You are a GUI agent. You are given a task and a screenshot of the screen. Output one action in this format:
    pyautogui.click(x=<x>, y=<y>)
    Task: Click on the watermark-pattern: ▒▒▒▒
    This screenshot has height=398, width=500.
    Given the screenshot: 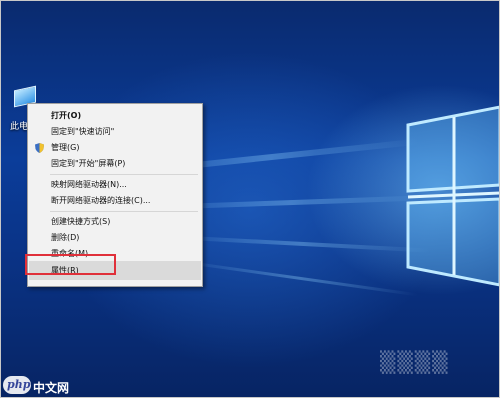 What is the action you would take?
    pyautogui.click(x=415, y=362)
    